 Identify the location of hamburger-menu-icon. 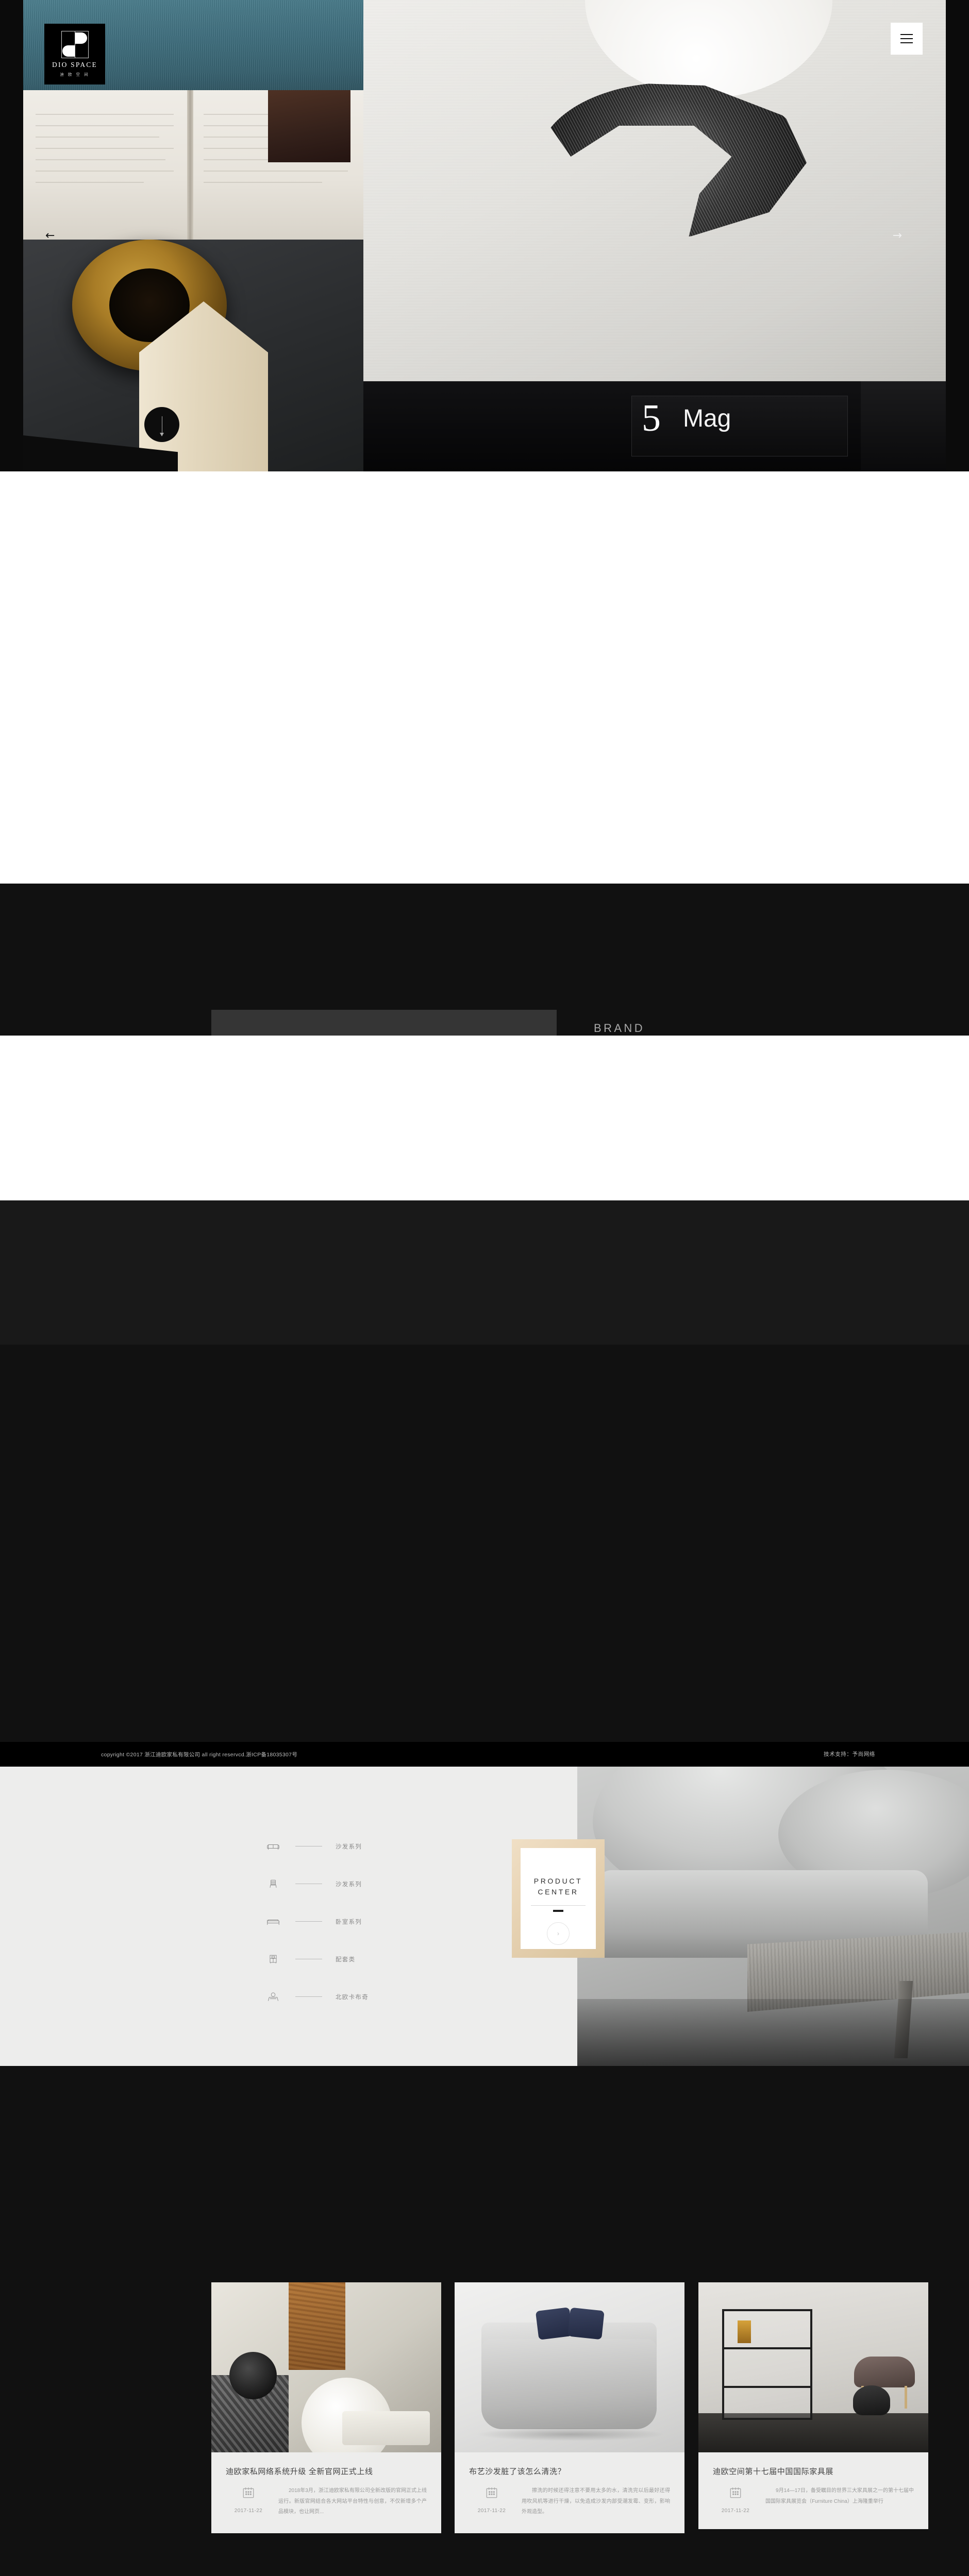
(907, 39).